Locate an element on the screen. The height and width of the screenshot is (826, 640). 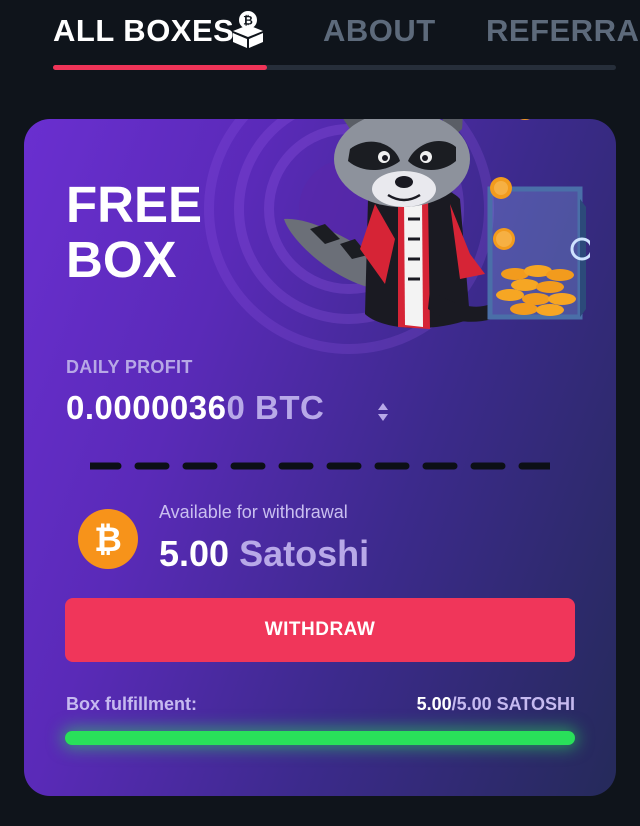
tab-bar: ALL BOXES ₿ ABOUT REFERRA is located at coordinates (320, 37).